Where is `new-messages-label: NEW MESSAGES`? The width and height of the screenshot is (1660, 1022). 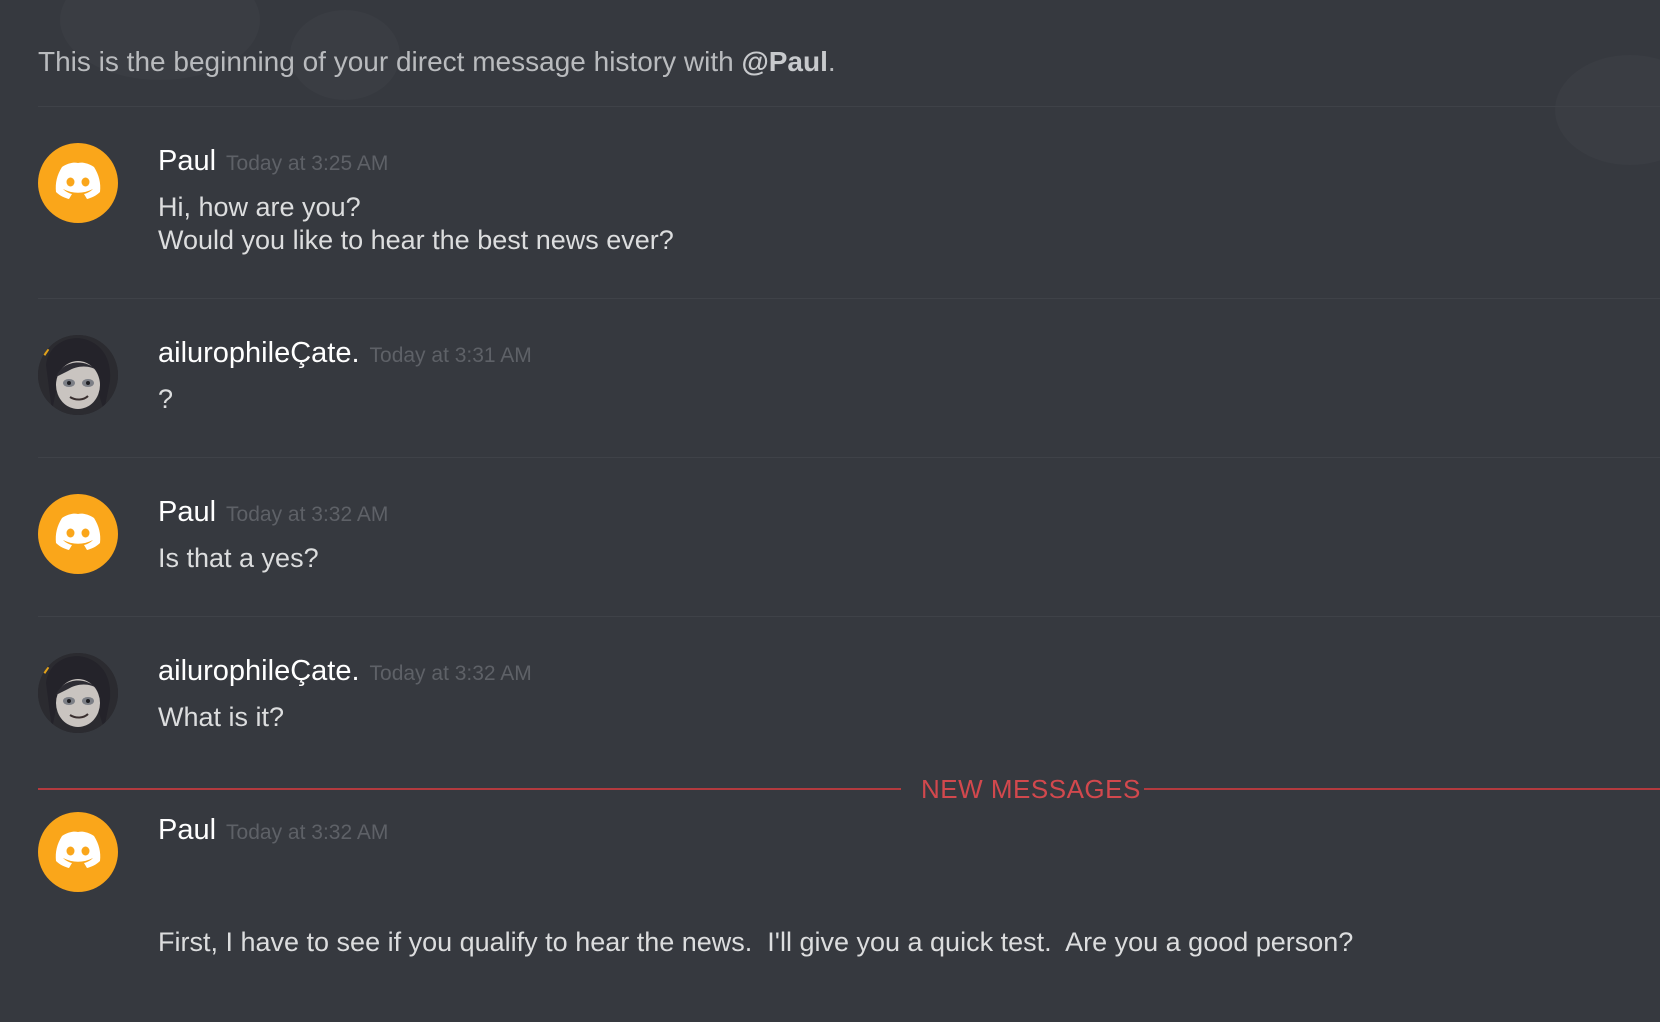 new-messages-label: NEW MESSAGES is located at coordinates (1031, 789).